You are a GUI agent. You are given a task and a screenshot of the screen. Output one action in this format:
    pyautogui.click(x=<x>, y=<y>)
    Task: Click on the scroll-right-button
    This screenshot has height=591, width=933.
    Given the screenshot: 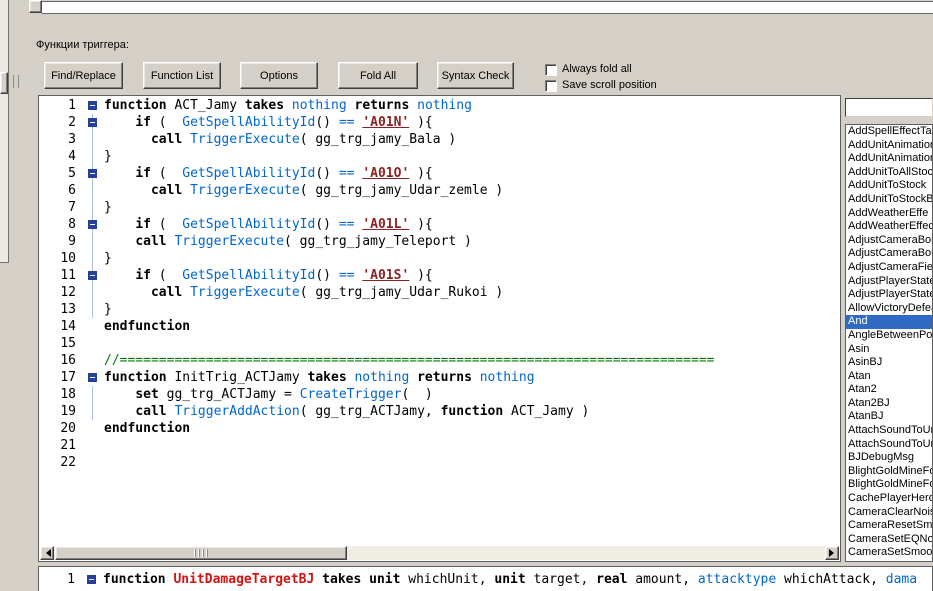 What is the action you would take?
    pyautogui.click(x=832, y=553)
    